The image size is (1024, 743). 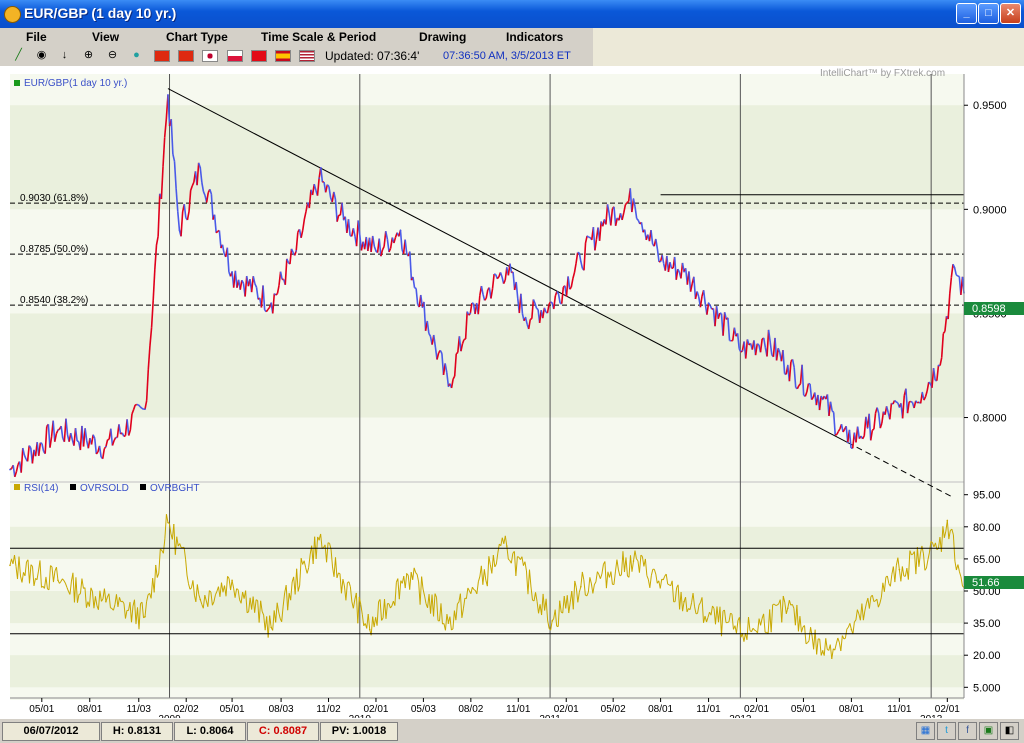 What do you see at coordinates (1009, 731) in the screenshot?
I see `layout-icon: ◧` at bounding box center [1009, 731].